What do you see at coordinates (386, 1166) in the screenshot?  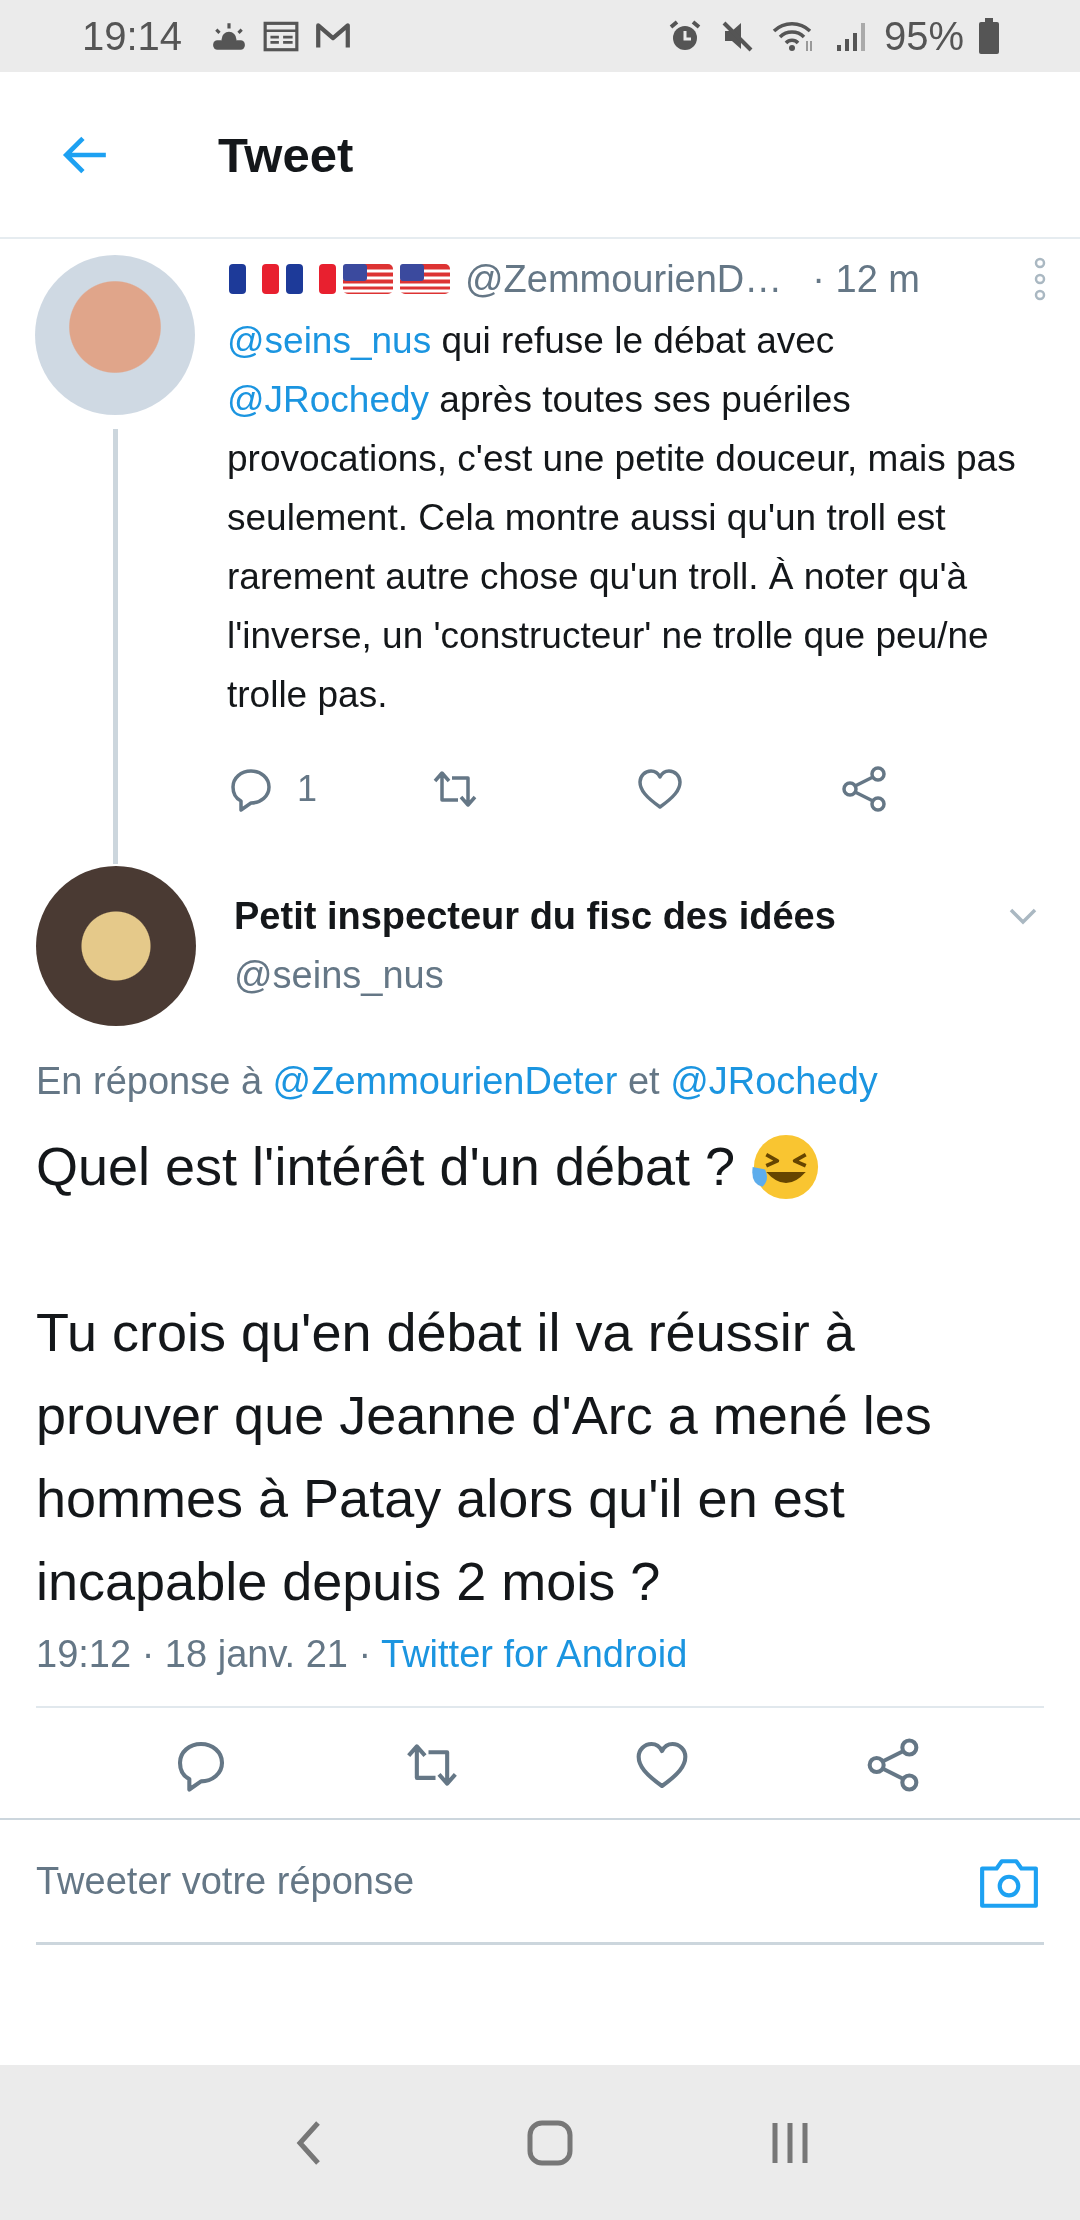 I see `tweet-text: Quel est l'intérêt d'un débat ?` at bounding box center [386, 1166].